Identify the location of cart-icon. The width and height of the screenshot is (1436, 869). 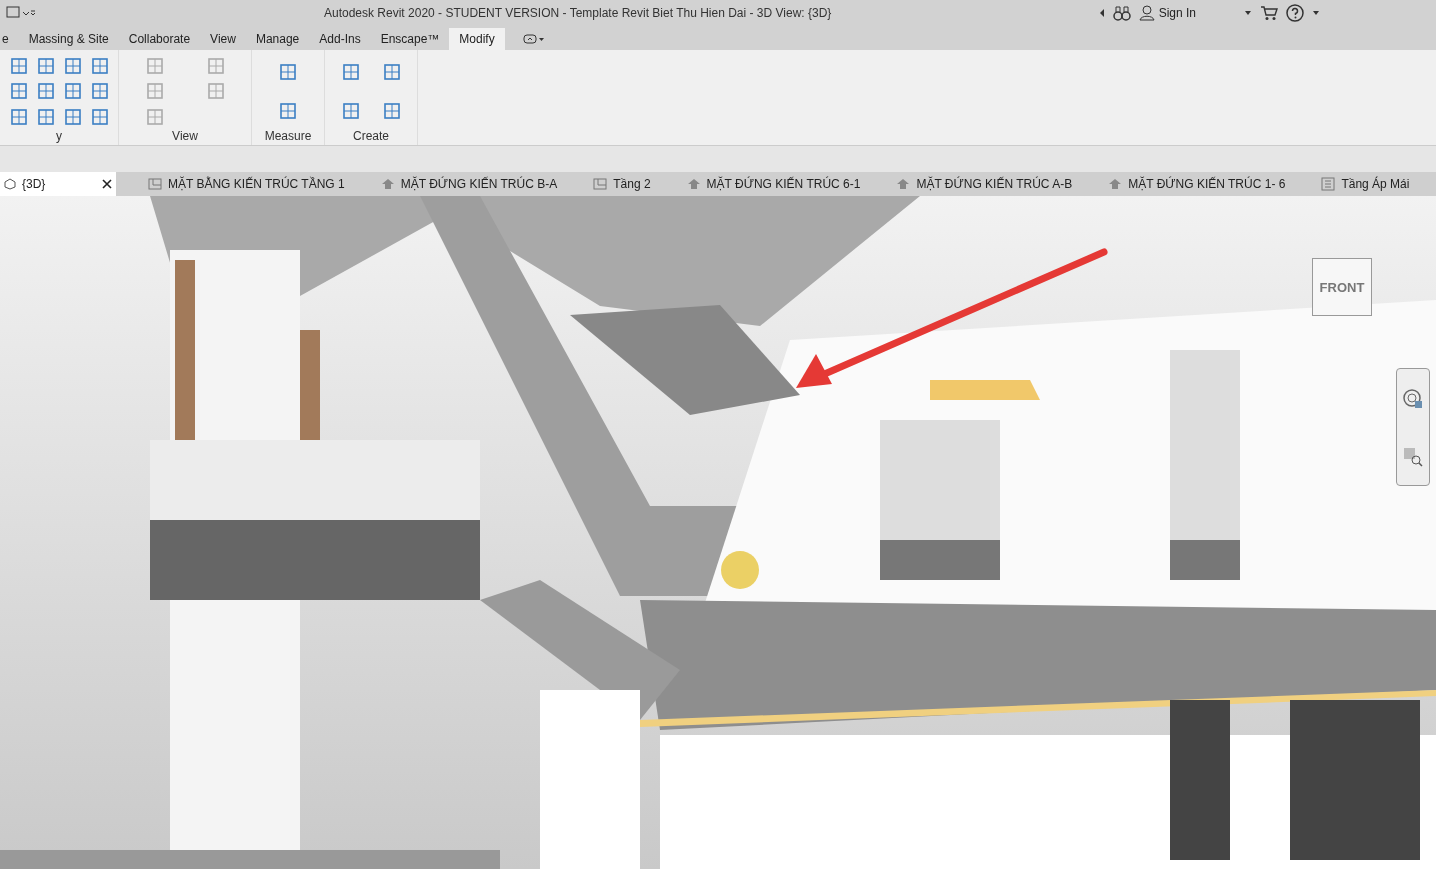
(1269, 13).